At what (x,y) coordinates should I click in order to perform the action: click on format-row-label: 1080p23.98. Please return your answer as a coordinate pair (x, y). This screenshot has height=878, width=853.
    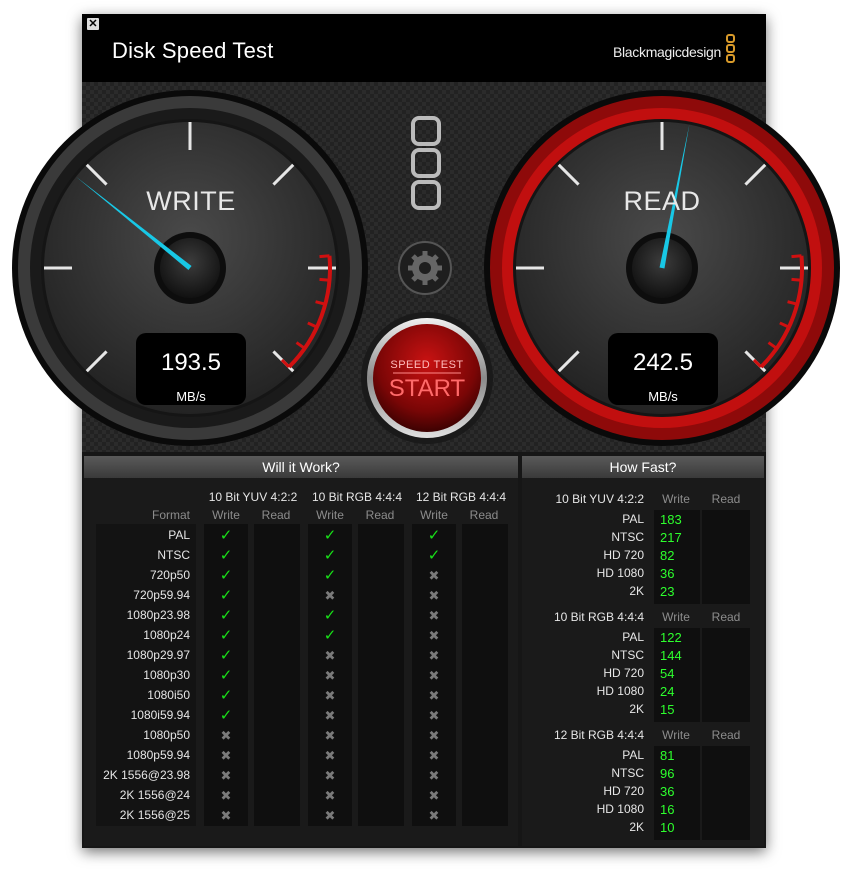
    Looking at the image, I should click on (158, 615).